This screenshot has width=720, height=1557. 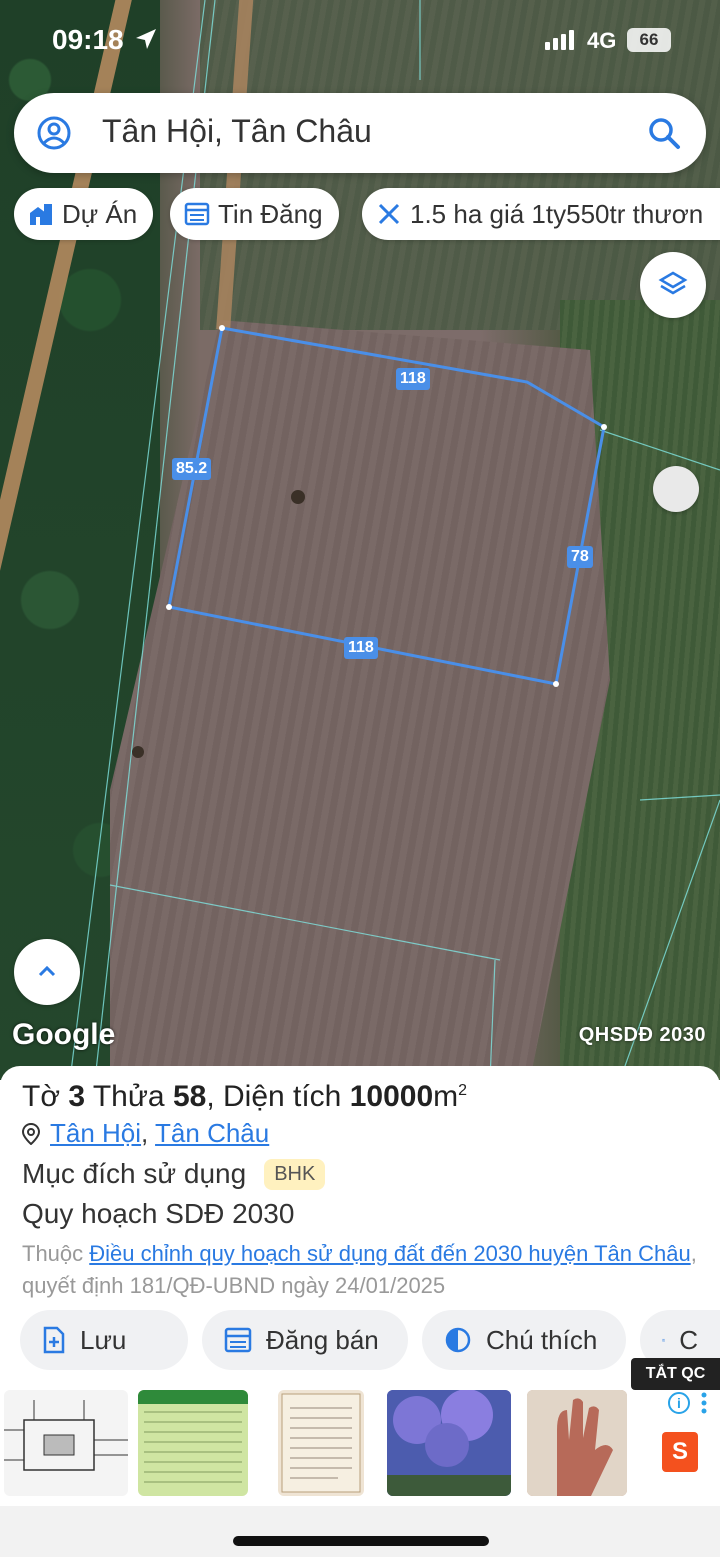 I want to click on chevron-up-icon, so click(x=47, y=971).